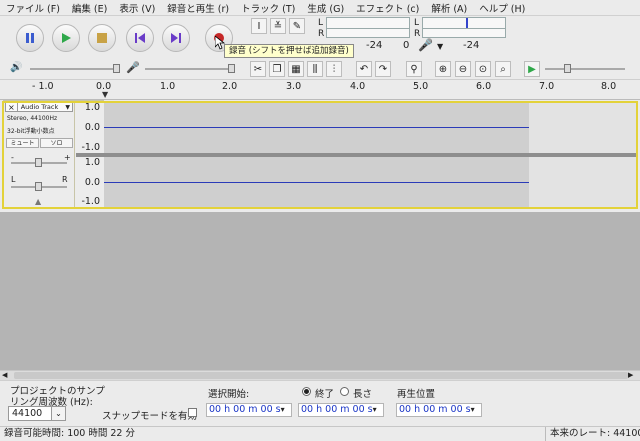 The image size is (640, 441). I want to click on cut-button: ✂, so click(258, 69).